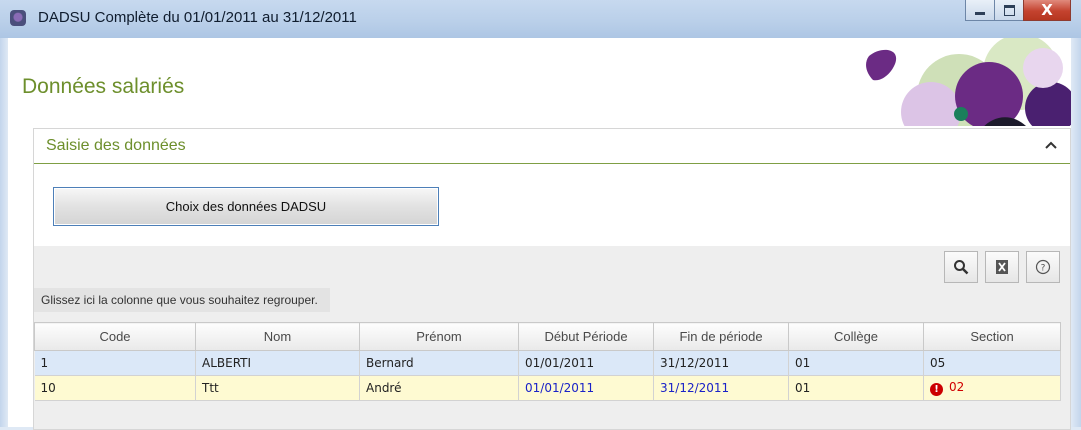  What do you see at coordinates (277, 336) in the screenshot?
I see `column-header-nom: Nom` at bounding box center [277, 336].